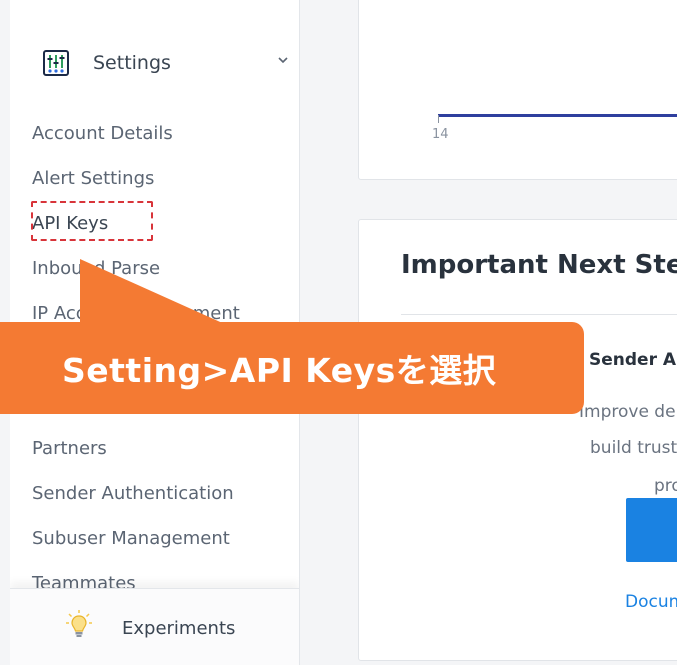 The width and height of the screenshot is (677, 665). I want to click on experiments-footer: Experiments, so click(154, 626).